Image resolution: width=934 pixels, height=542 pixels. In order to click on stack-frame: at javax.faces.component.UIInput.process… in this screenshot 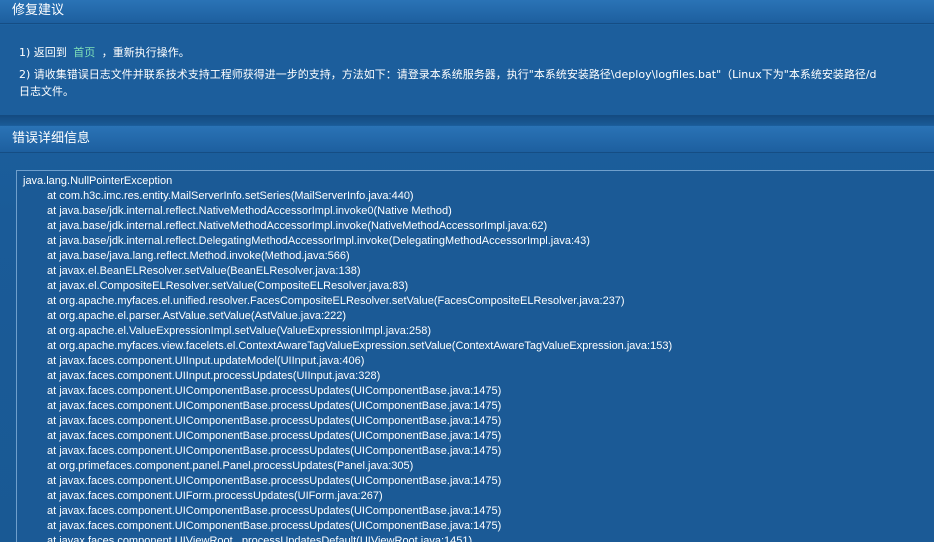, I will do `click(214, 376)`.